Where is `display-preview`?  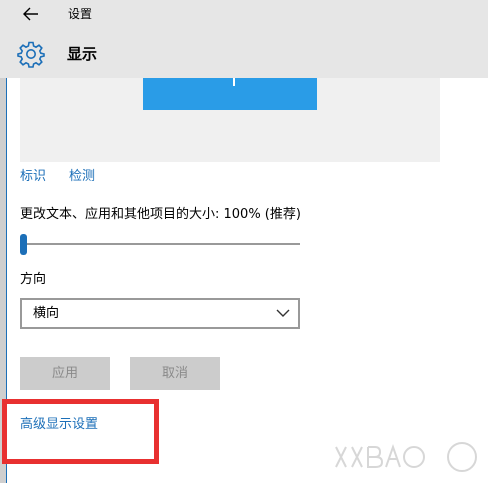
display-preview is located at coordinates (230, 120).